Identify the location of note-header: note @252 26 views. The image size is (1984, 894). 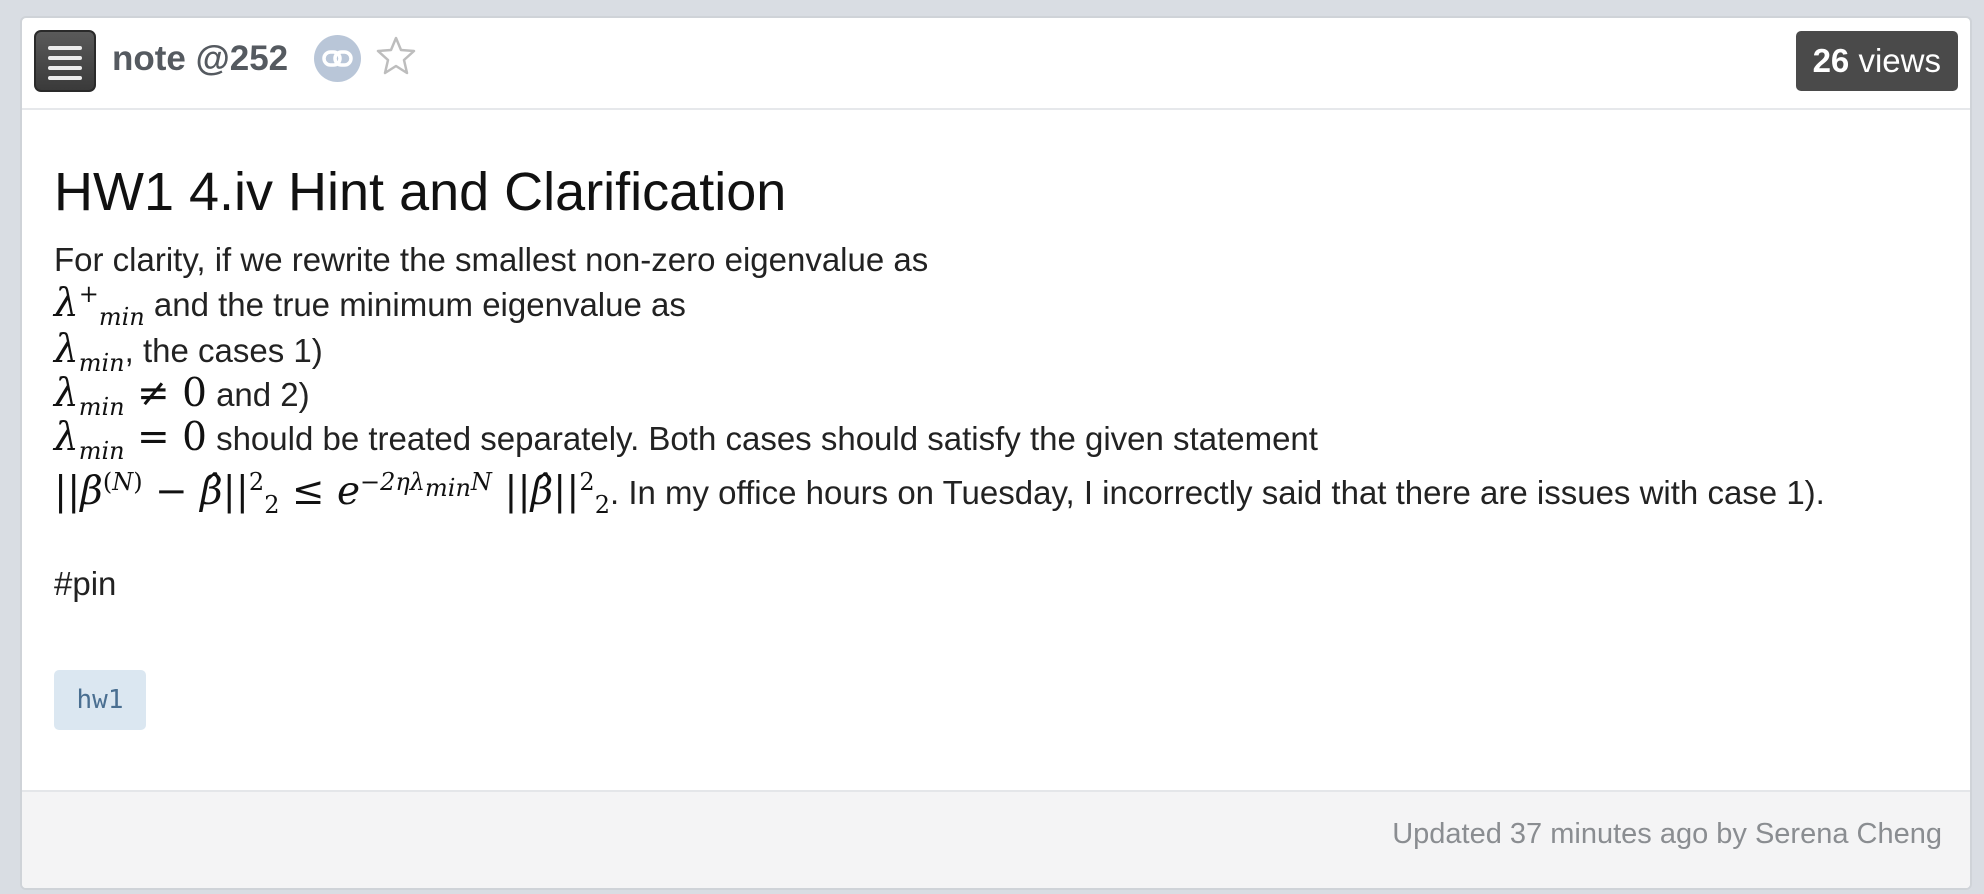
(996, 64).